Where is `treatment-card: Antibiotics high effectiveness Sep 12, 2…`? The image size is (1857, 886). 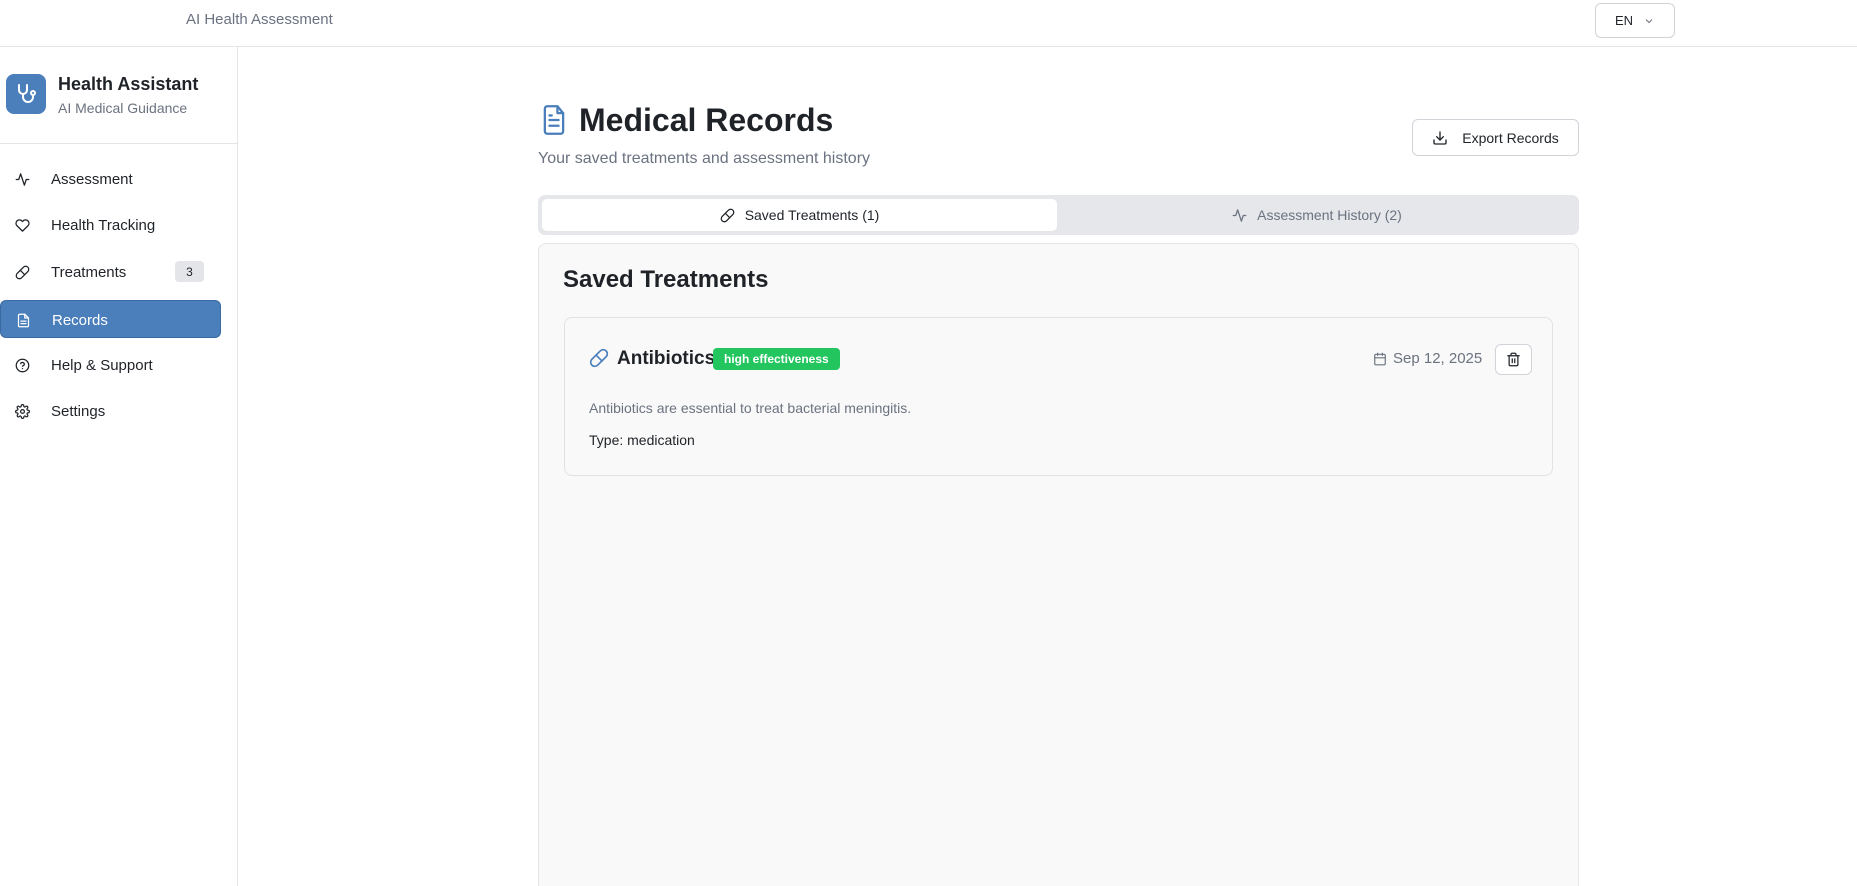 treatment-card: Antibiotics high effectiveness Sep 12, 2… is located at coordinates (1058, 396).